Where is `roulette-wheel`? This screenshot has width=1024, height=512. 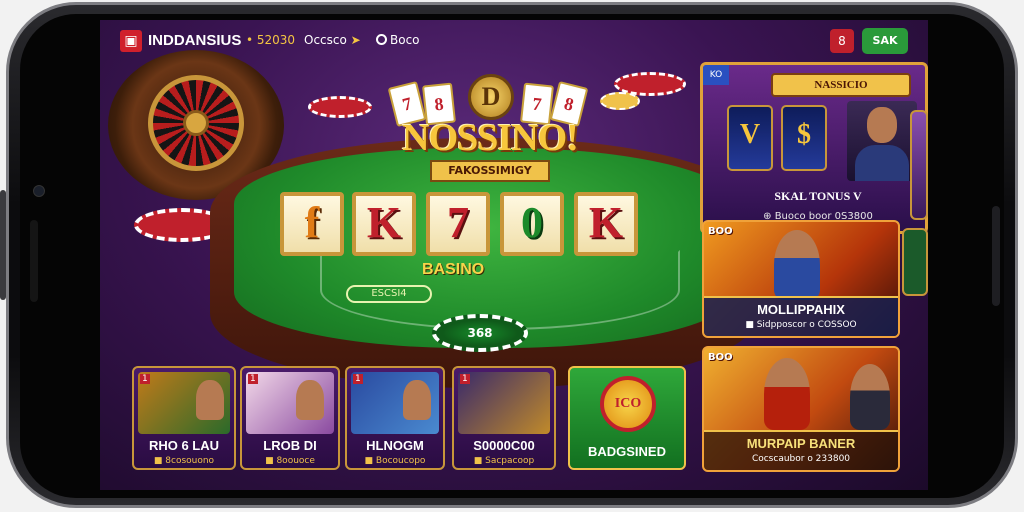 roulette-wheel is located at coordinates (196, 123).